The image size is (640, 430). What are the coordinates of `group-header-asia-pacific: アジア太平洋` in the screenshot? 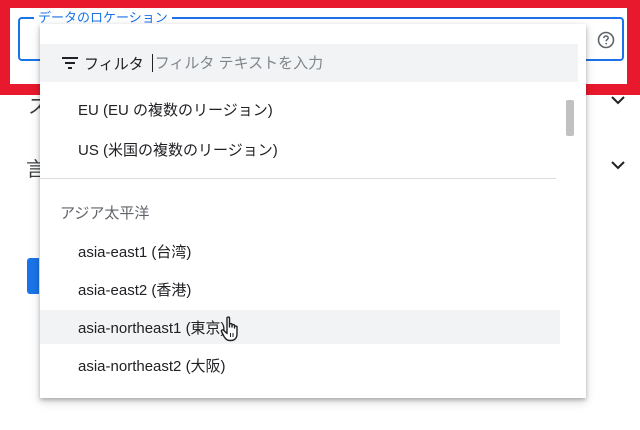 It's located at (105, 213).